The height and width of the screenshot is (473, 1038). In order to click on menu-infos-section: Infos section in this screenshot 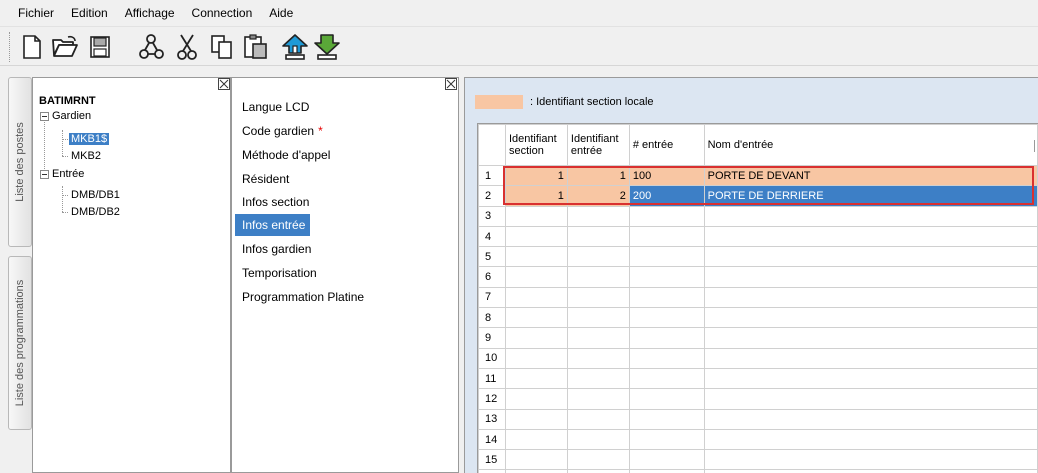, I will do `click(272, 202)`.